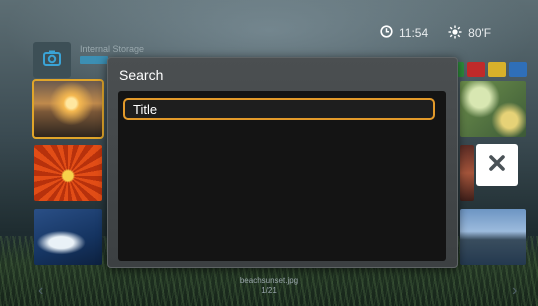 The width and height of the screenshot is (538, 306). I want to click on search-option-title: Title, so click(279, 109).